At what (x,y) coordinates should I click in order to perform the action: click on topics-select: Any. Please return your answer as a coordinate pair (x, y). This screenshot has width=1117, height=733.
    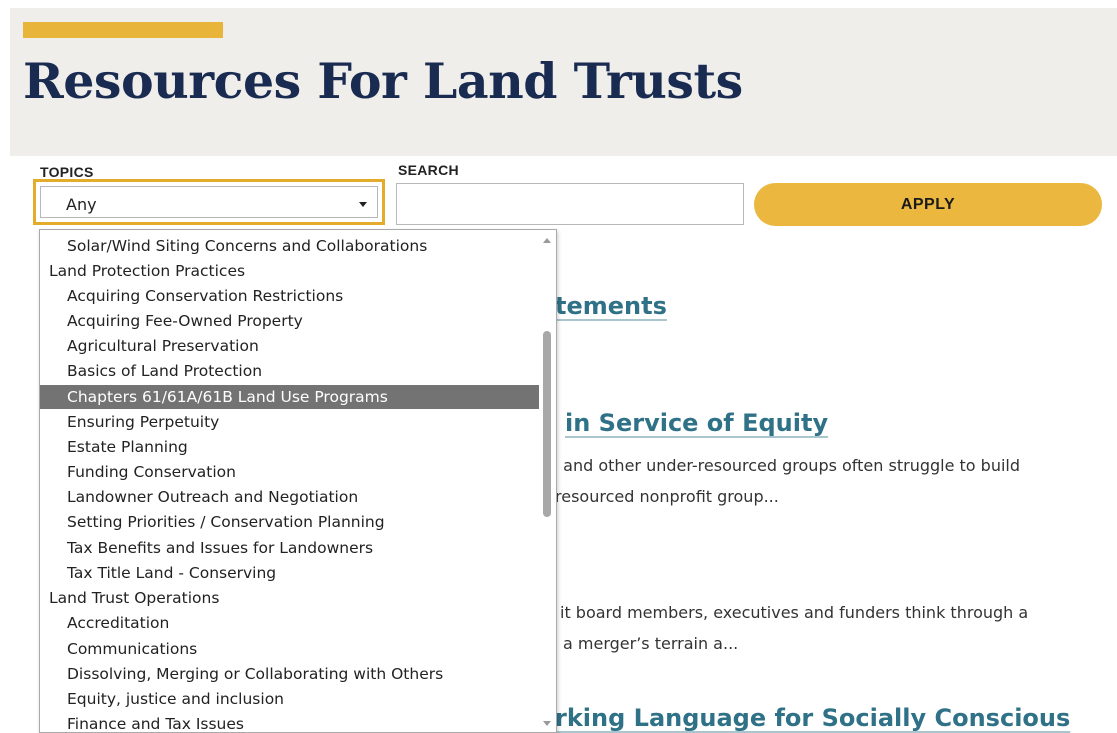
    Looking at the image, I should click on (209, 202).